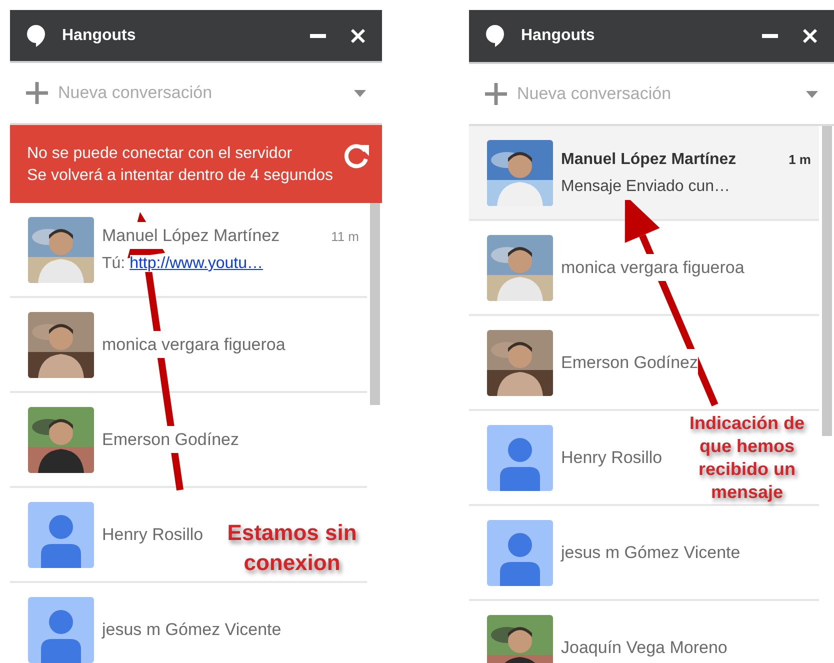  Describe the element at coordinates (180, 176) in the screenshot. I see `error-message: Se volverá a intentar dentro de 4 segundos` at that location.